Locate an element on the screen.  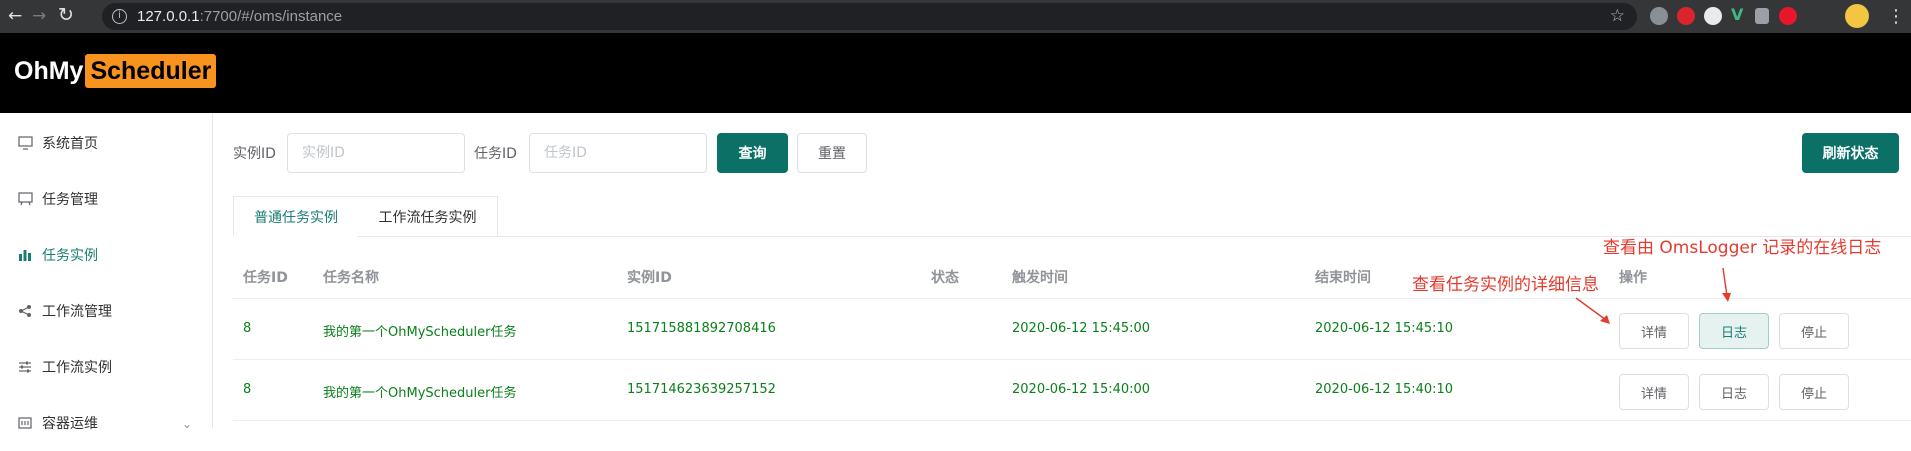
site-info-icon: i is located at coordinates (119, 16).